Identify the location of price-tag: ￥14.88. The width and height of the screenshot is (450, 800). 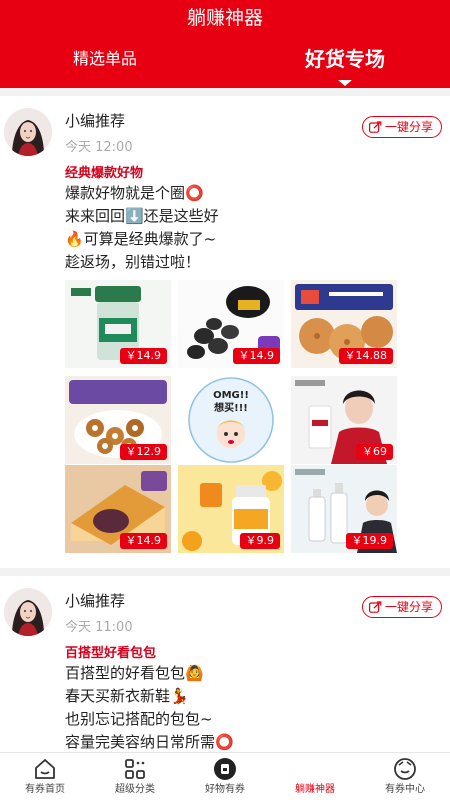
(365, 356).